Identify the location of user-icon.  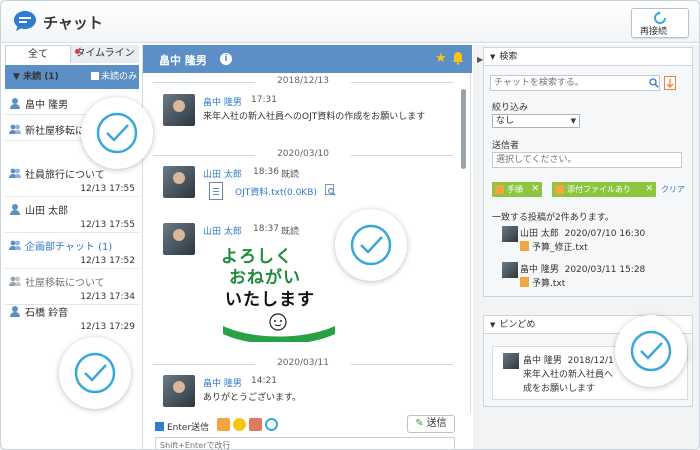
(15, 103).